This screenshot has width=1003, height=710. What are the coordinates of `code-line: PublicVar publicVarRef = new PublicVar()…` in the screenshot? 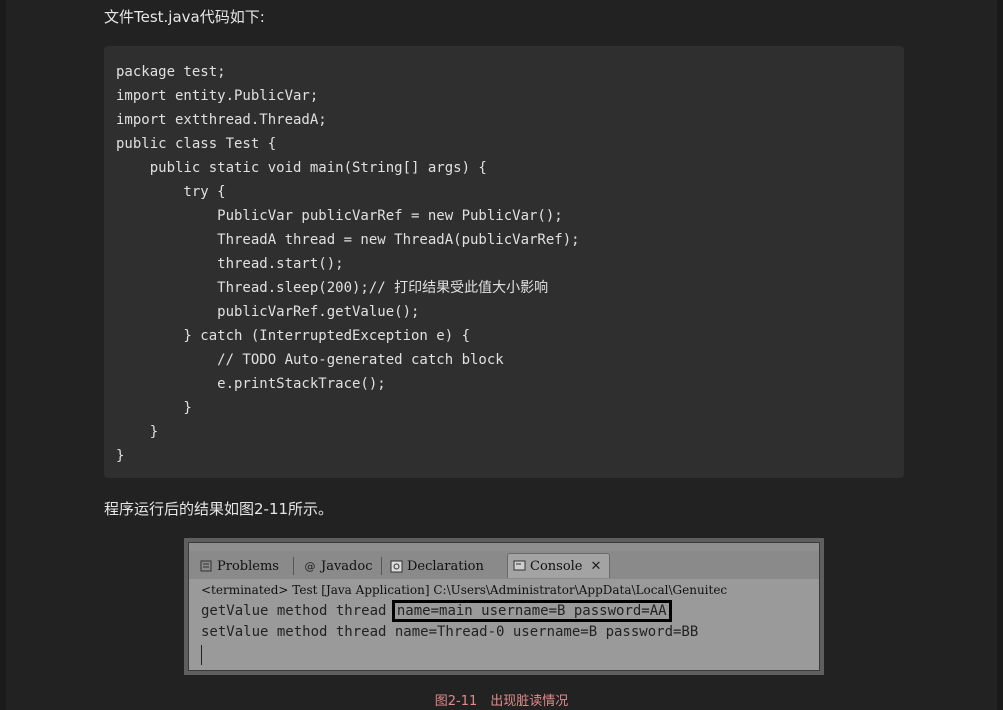 It's located at (339, 216).